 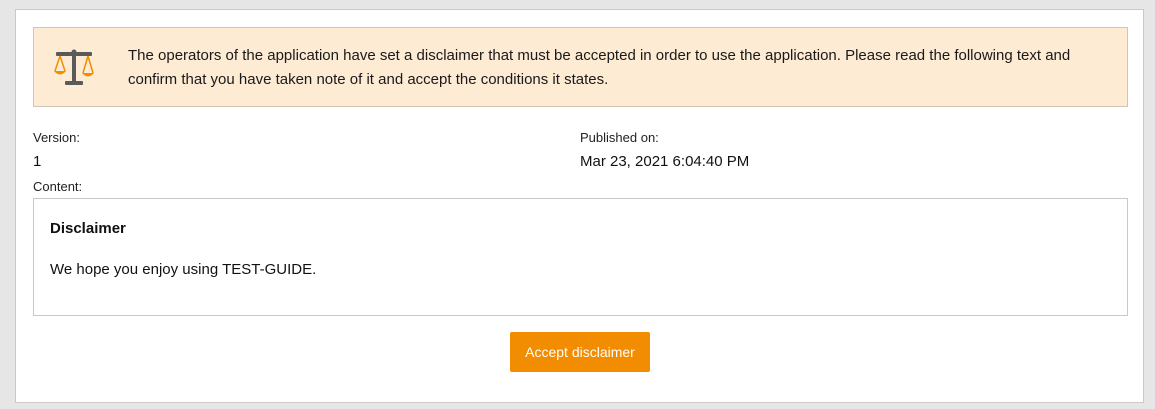 What do you see at coordinates (58, 186) in the screenshot?
I see `content-label: Content:` at bounding box center [58, 186].